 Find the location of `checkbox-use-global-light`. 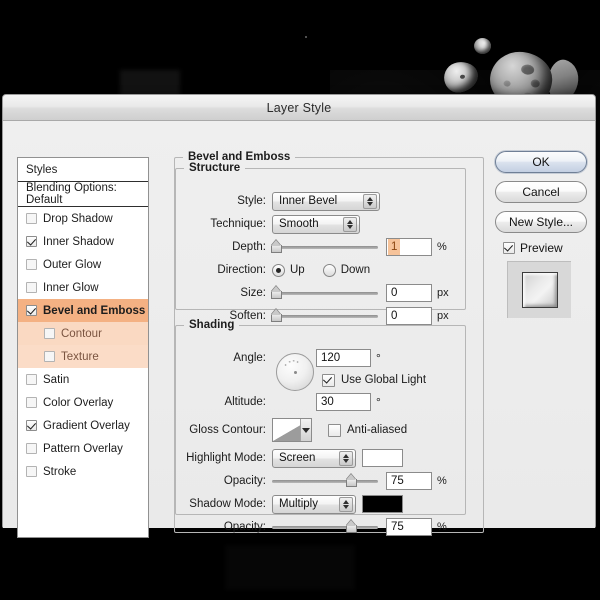

checkbox-use-global-light is located at coordinates (328, 380).